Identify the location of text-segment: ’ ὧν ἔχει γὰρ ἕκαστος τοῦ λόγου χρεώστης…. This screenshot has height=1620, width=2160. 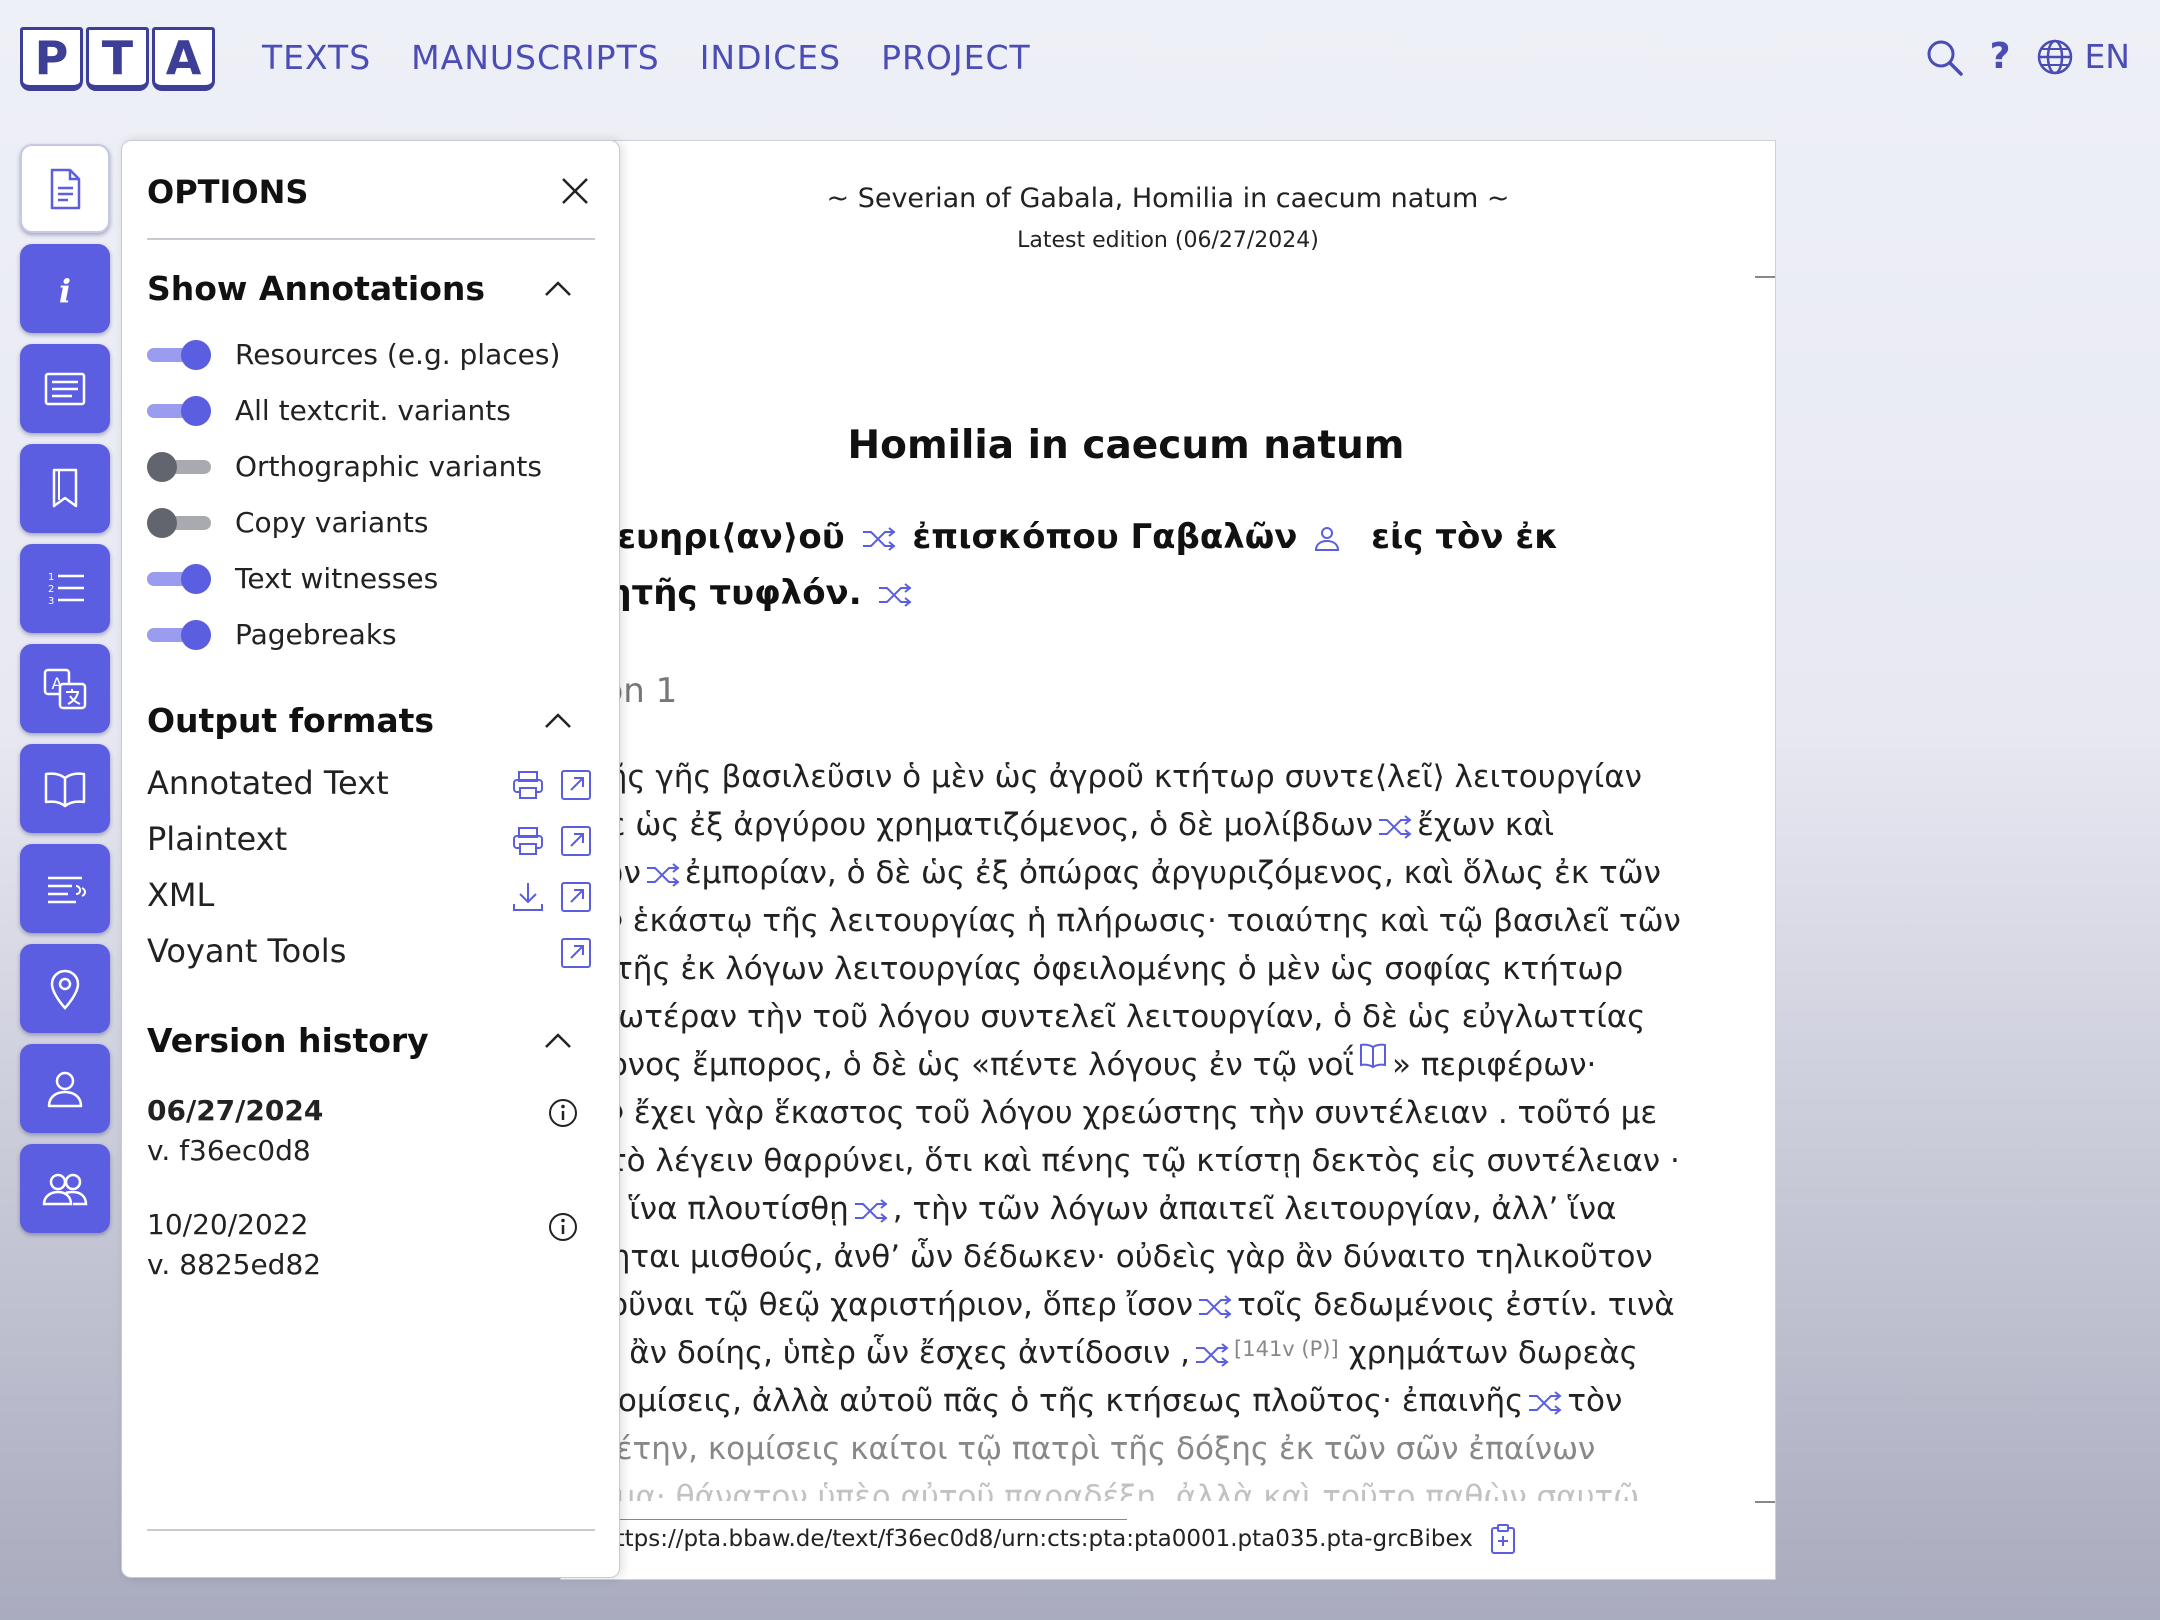
(1109, 1113).